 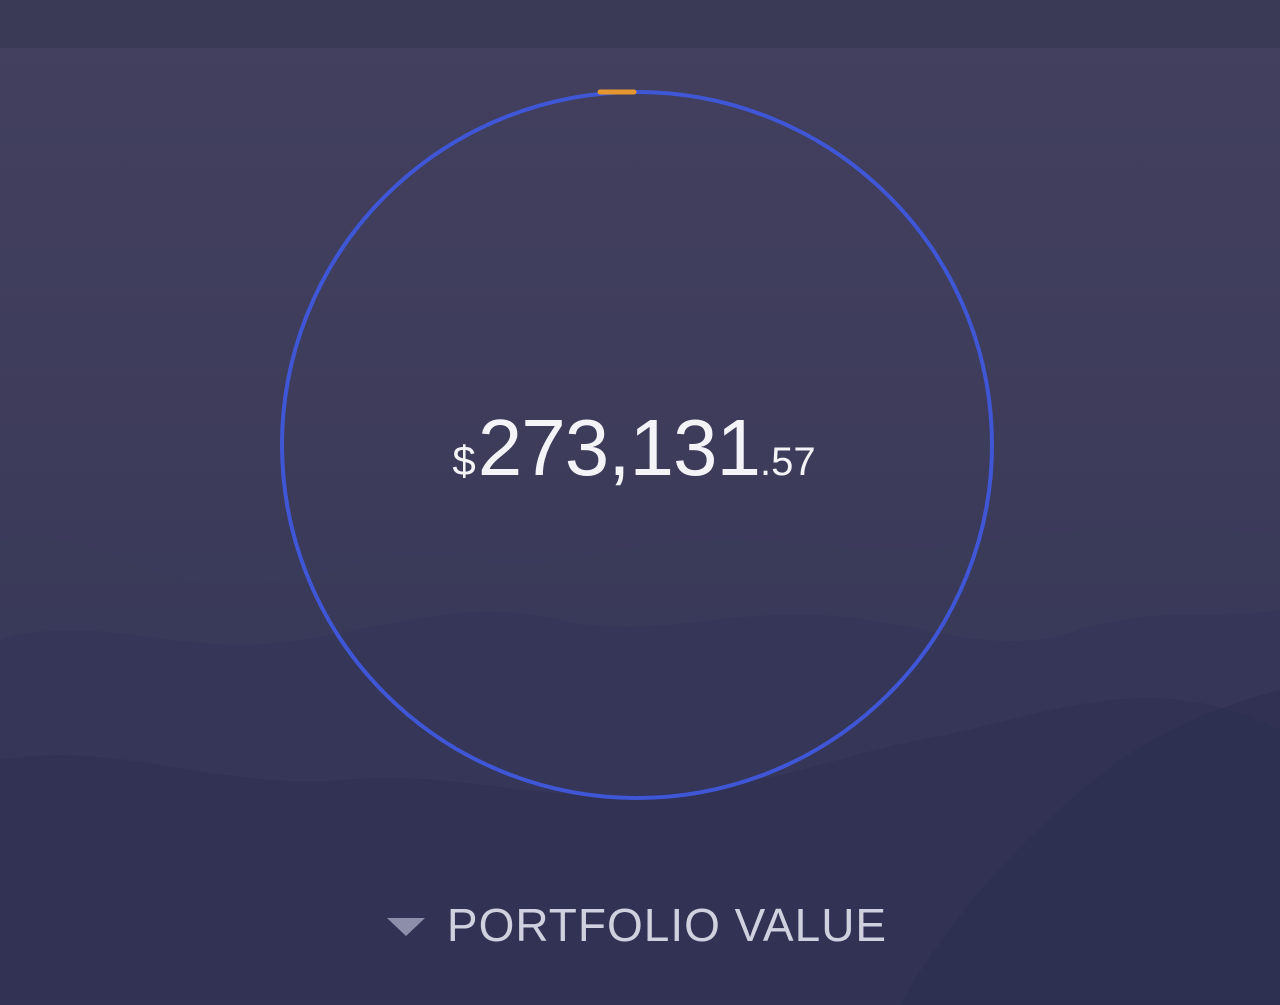 I want to click on portfolio-label: PORTFOLIO VALUE, so click(x=667, y=925).